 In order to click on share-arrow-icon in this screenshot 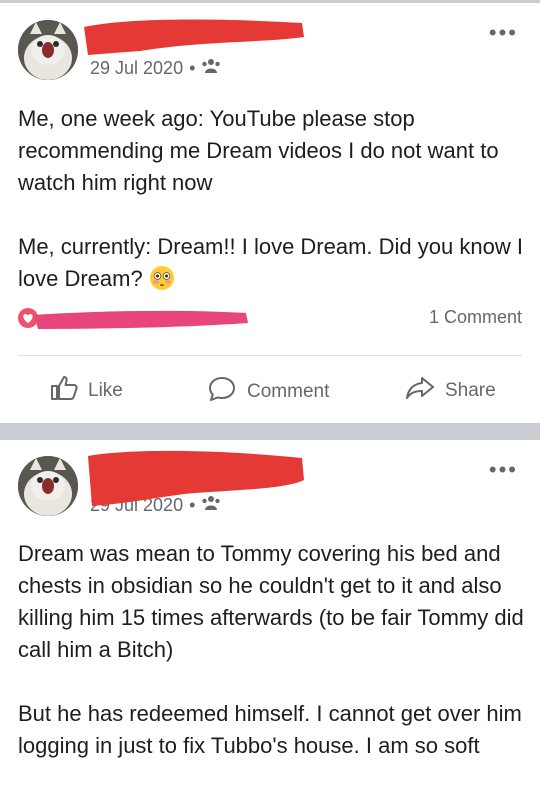, I will do `click(420, 391)`.